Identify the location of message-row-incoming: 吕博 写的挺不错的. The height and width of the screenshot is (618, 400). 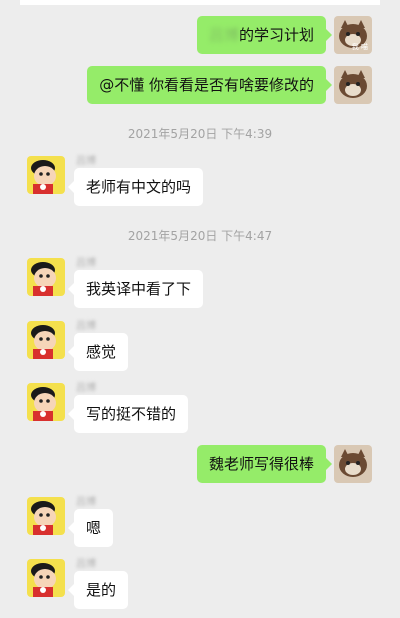
(200, 407).